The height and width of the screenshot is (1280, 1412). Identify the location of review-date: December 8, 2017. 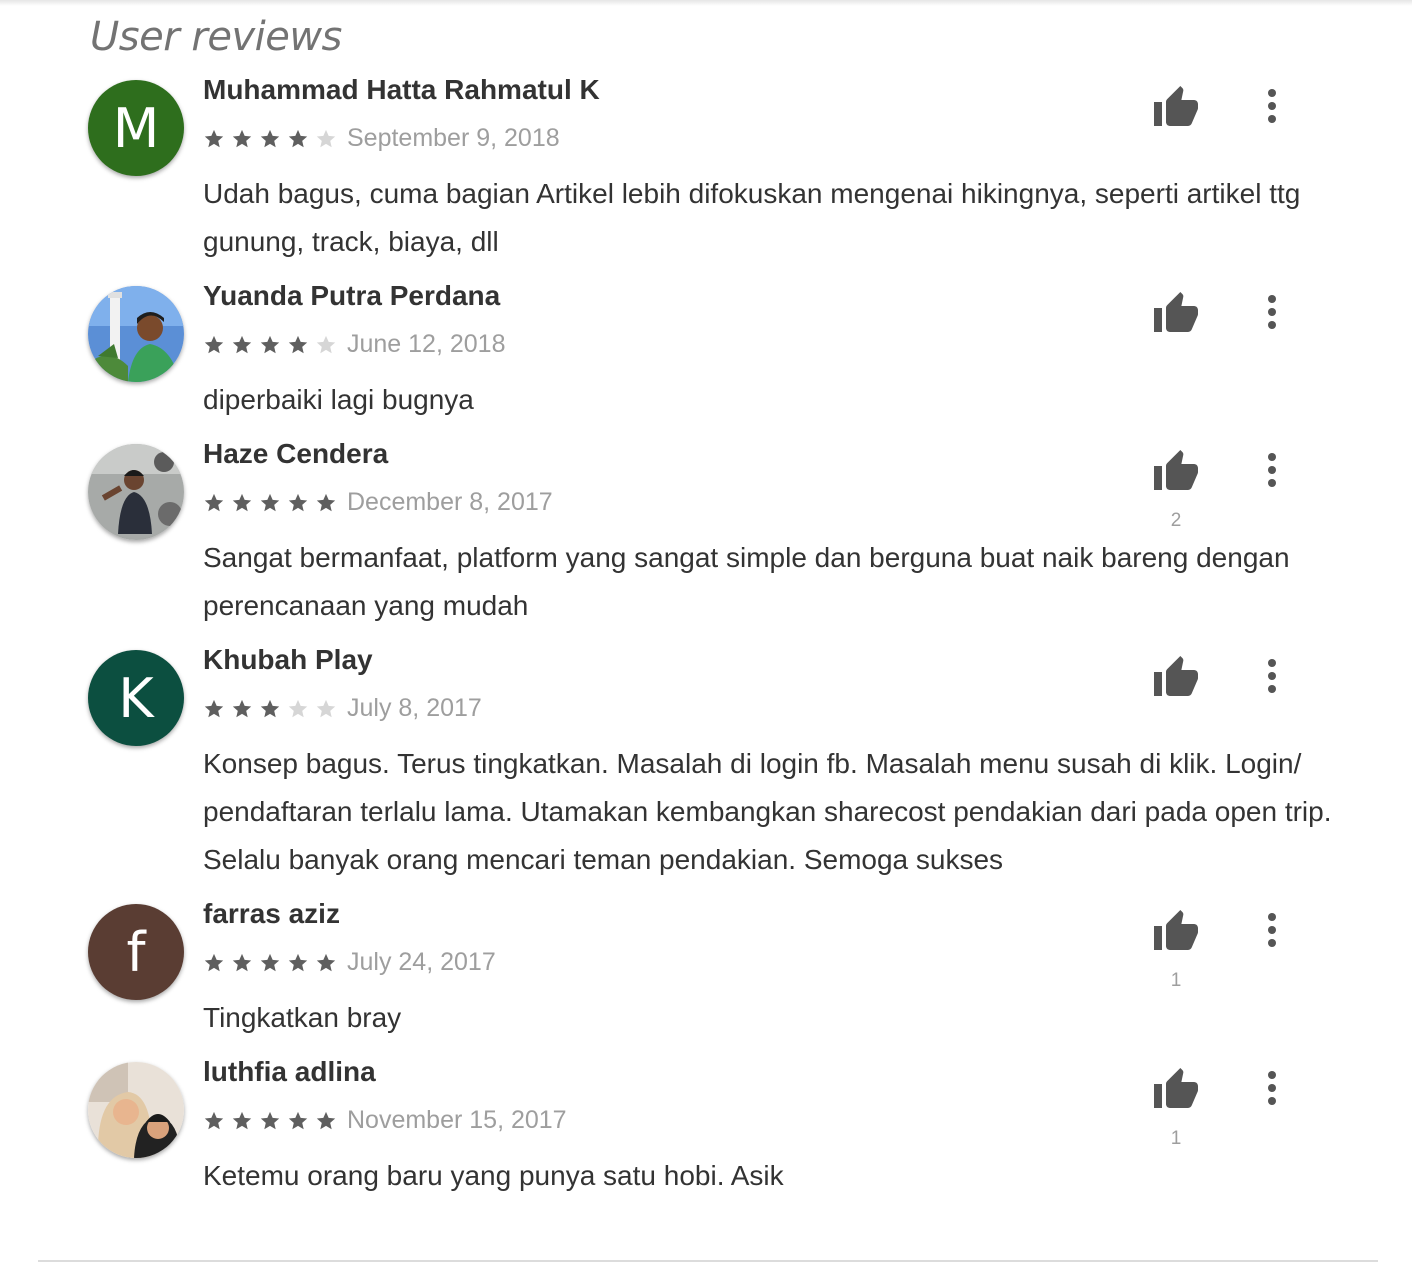
(450, 502).